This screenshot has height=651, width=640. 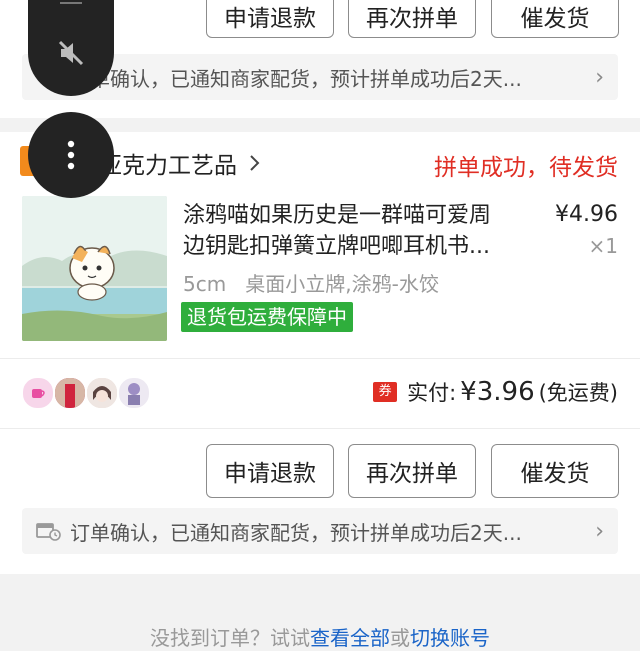 I want to click on paid-label: 实付:, so click(x=432, y=393).